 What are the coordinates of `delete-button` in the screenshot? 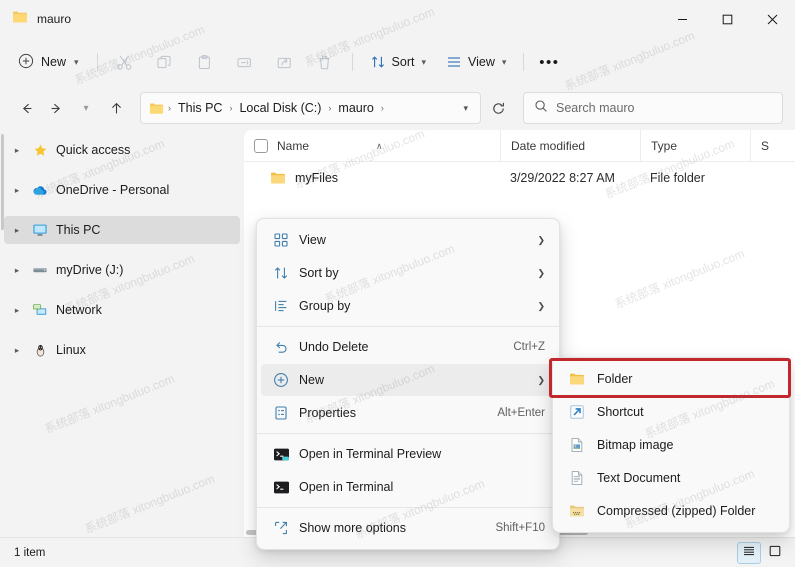 It's located at (325, 62).